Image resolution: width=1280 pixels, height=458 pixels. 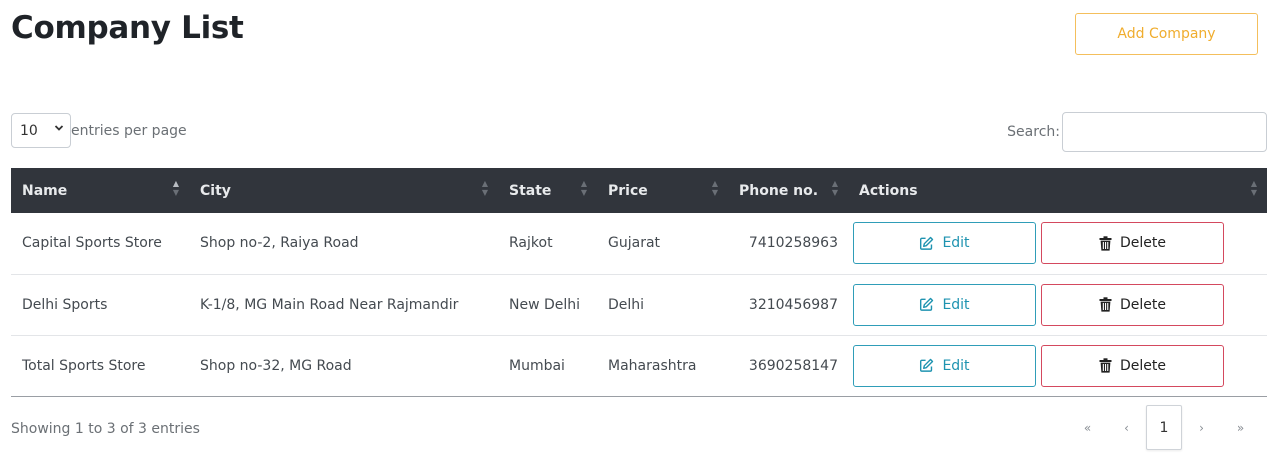 What do you see at coordinates (84, 365) in the screenshot?
I see `cell-name: Total Sports Store` at bounding box center [84, 365].